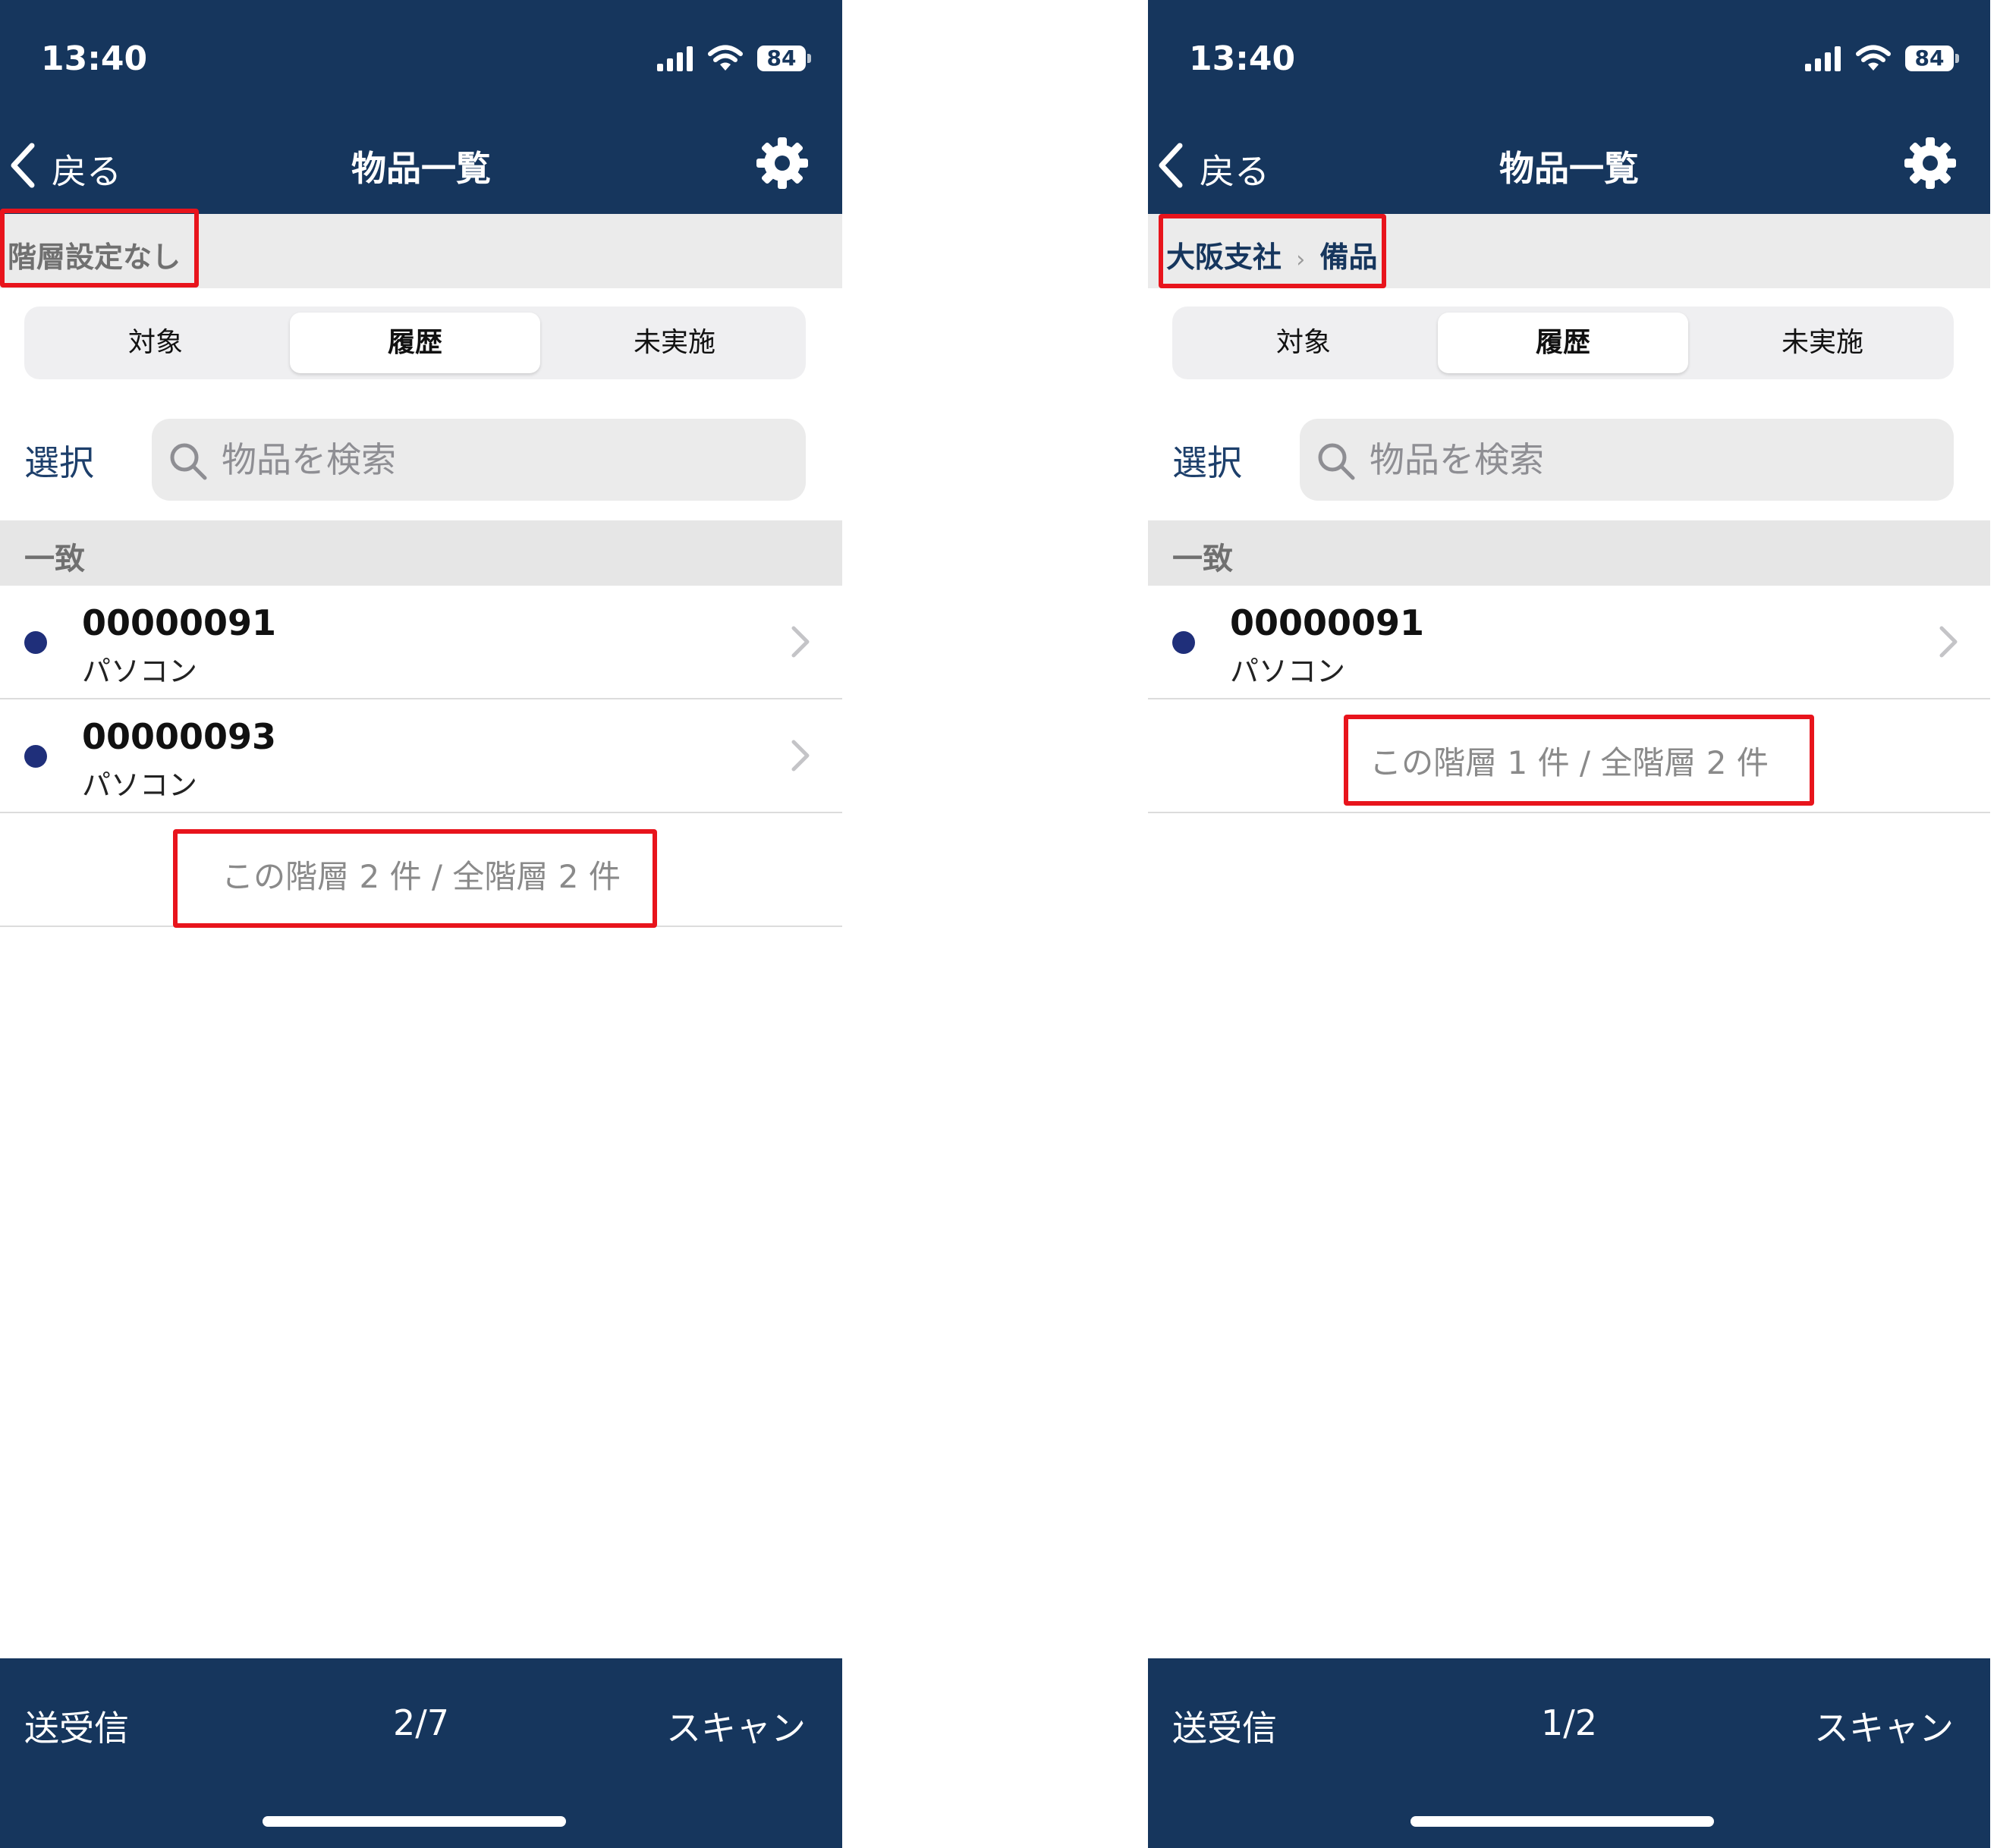  What do you see at coordinates (1569, 1753) in the screenshot?
I see `bottom-toolbar: 送受信 1/2 スキャン` at bounding box center [1569, 1753].